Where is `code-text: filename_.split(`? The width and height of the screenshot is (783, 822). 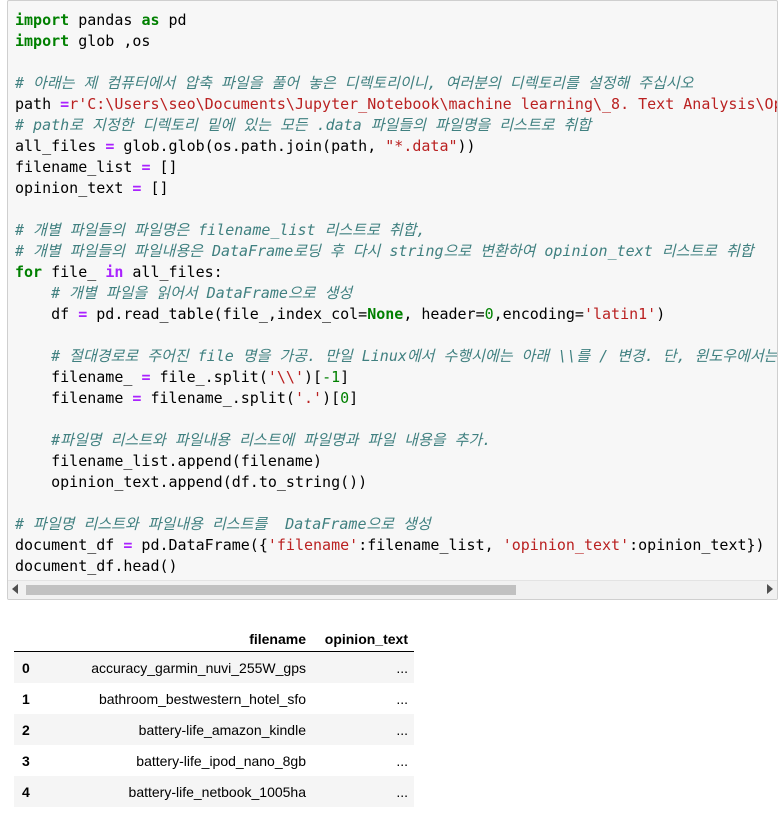
code-text: filename_.split( is located at coordinates (218, 398).